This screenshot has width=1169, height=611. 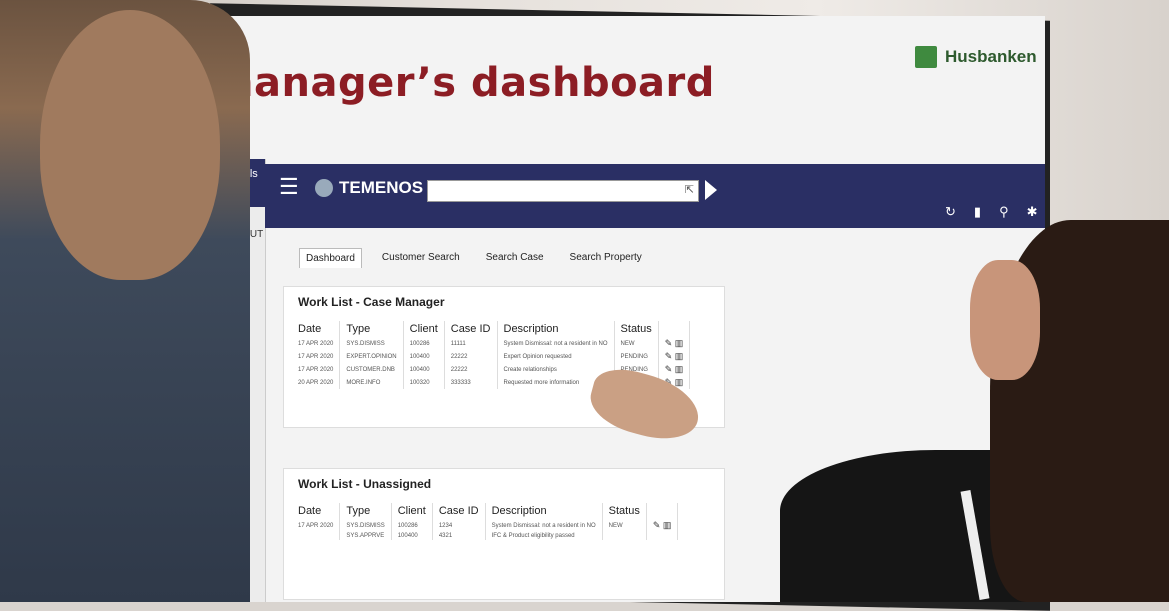 What do you see at coordinates (289, 187) in the screenshot?
I see `menu-icon: ☰` at bounding box center [289, 187].